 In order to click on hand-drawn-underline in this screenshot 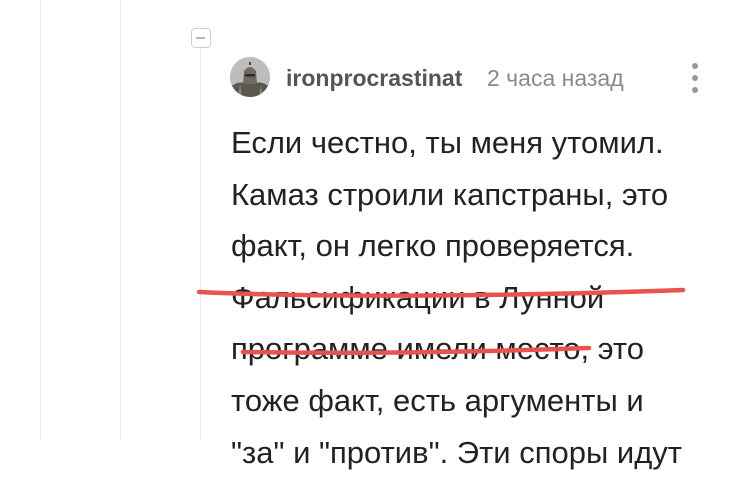, I will do `click(441, 321)`.